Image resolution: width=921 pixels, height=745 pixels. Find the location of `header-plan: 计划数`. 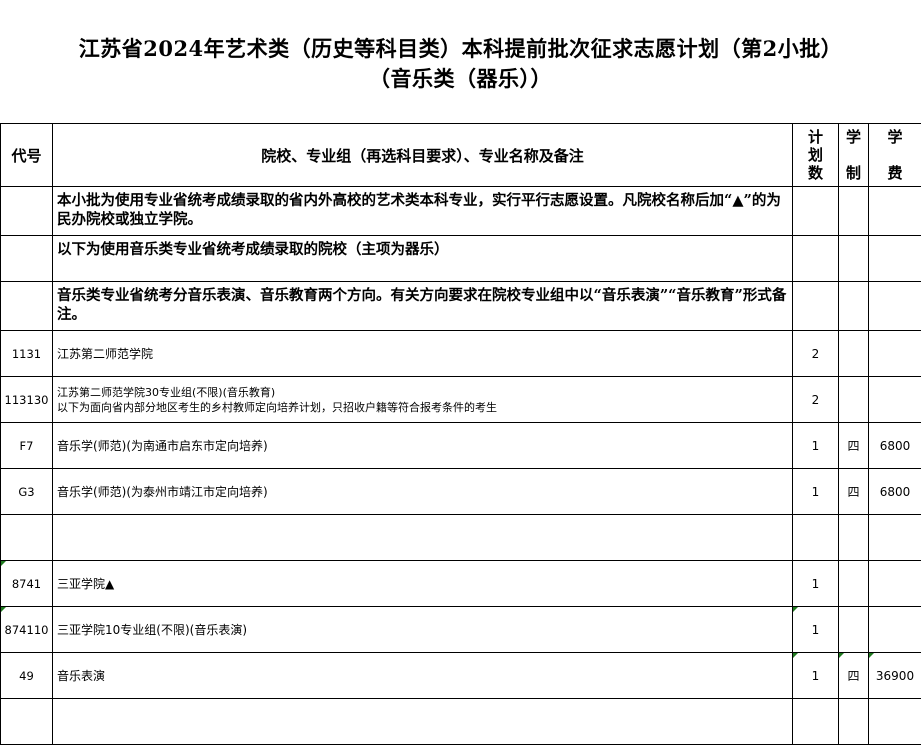

header-plan: 计划数 is located at coordinates (816, 155).